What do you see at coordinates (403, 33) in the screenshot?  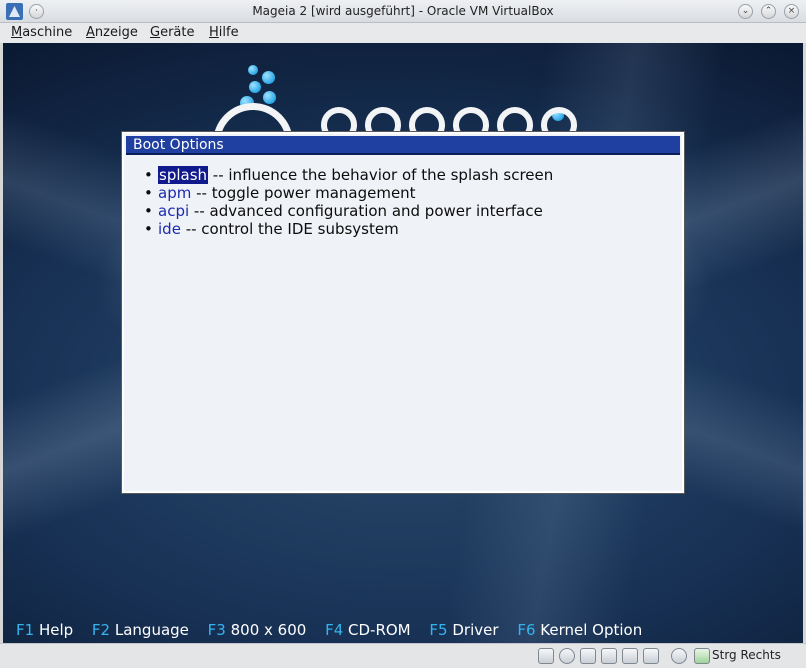 I see `menubar: Maschine Anzeige Geräte Hilfe` at bounding box center [403, 33].